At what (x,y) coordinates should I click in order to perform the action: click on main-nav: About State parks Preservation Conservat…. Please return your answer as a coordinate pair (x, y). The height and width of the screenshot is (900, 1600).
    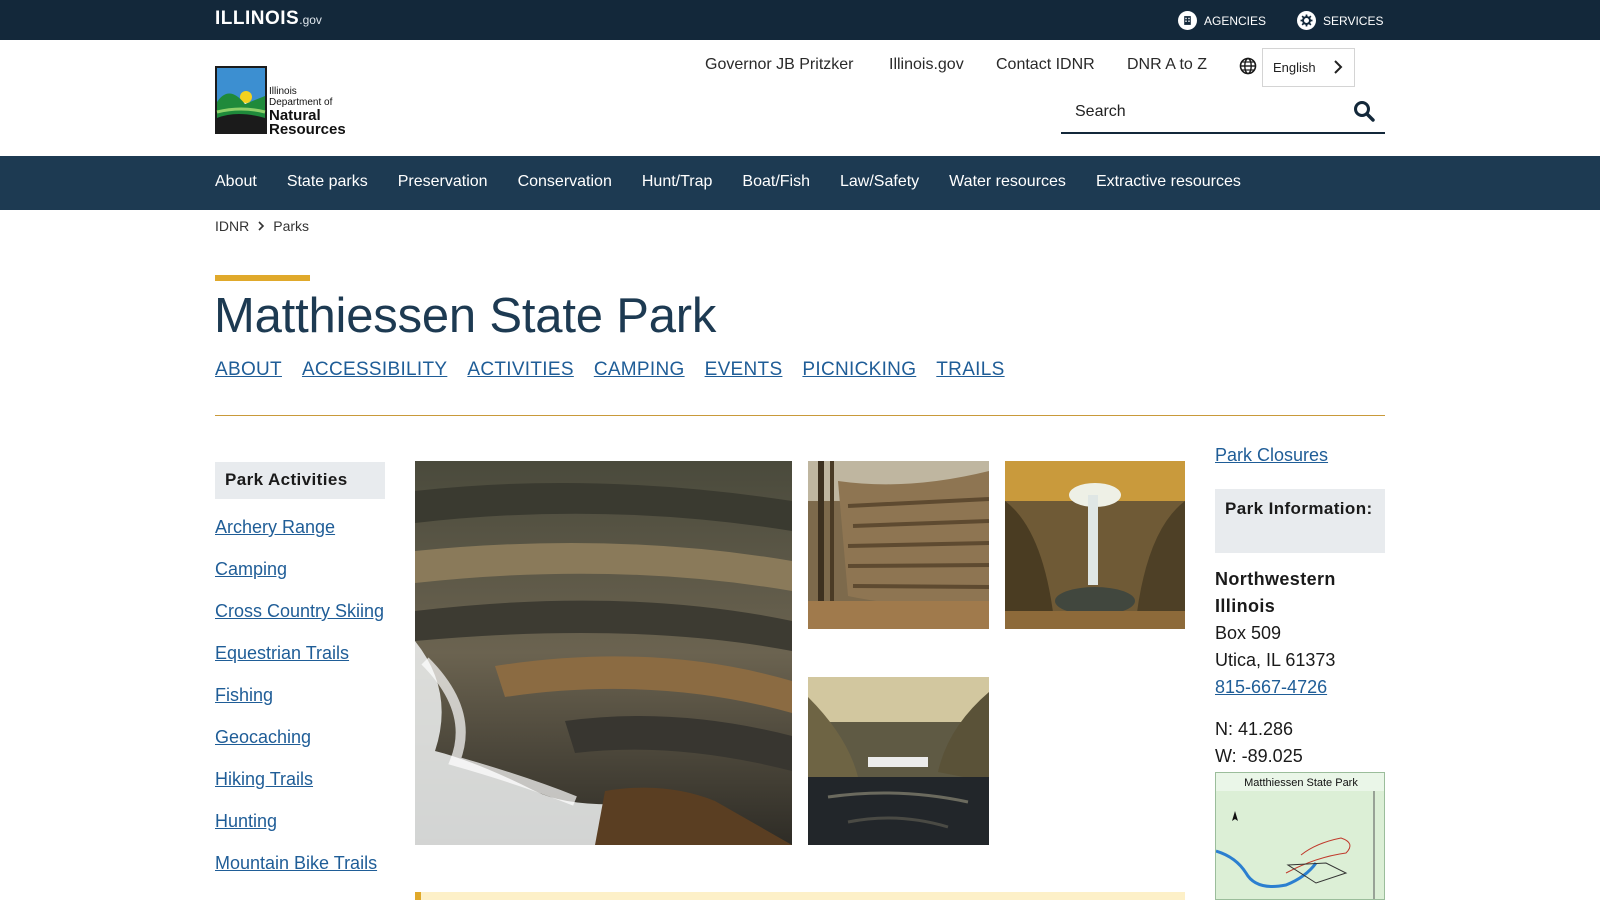
    Looking at the image, I should click on (800, 183).